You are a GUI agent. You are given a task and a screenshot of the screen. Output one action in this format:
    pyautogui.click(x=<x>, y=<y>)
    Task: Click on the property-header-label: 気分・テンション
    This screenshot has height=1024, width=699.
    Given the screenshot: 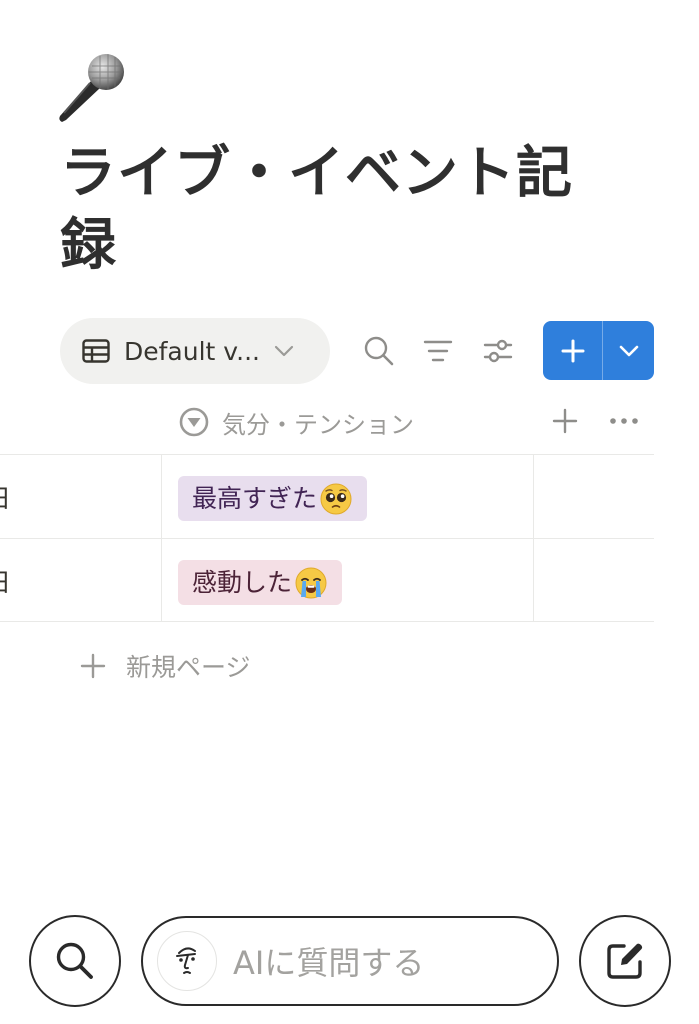 What is the action you would take?
    pyautogui.click(x=318, y=424)
    